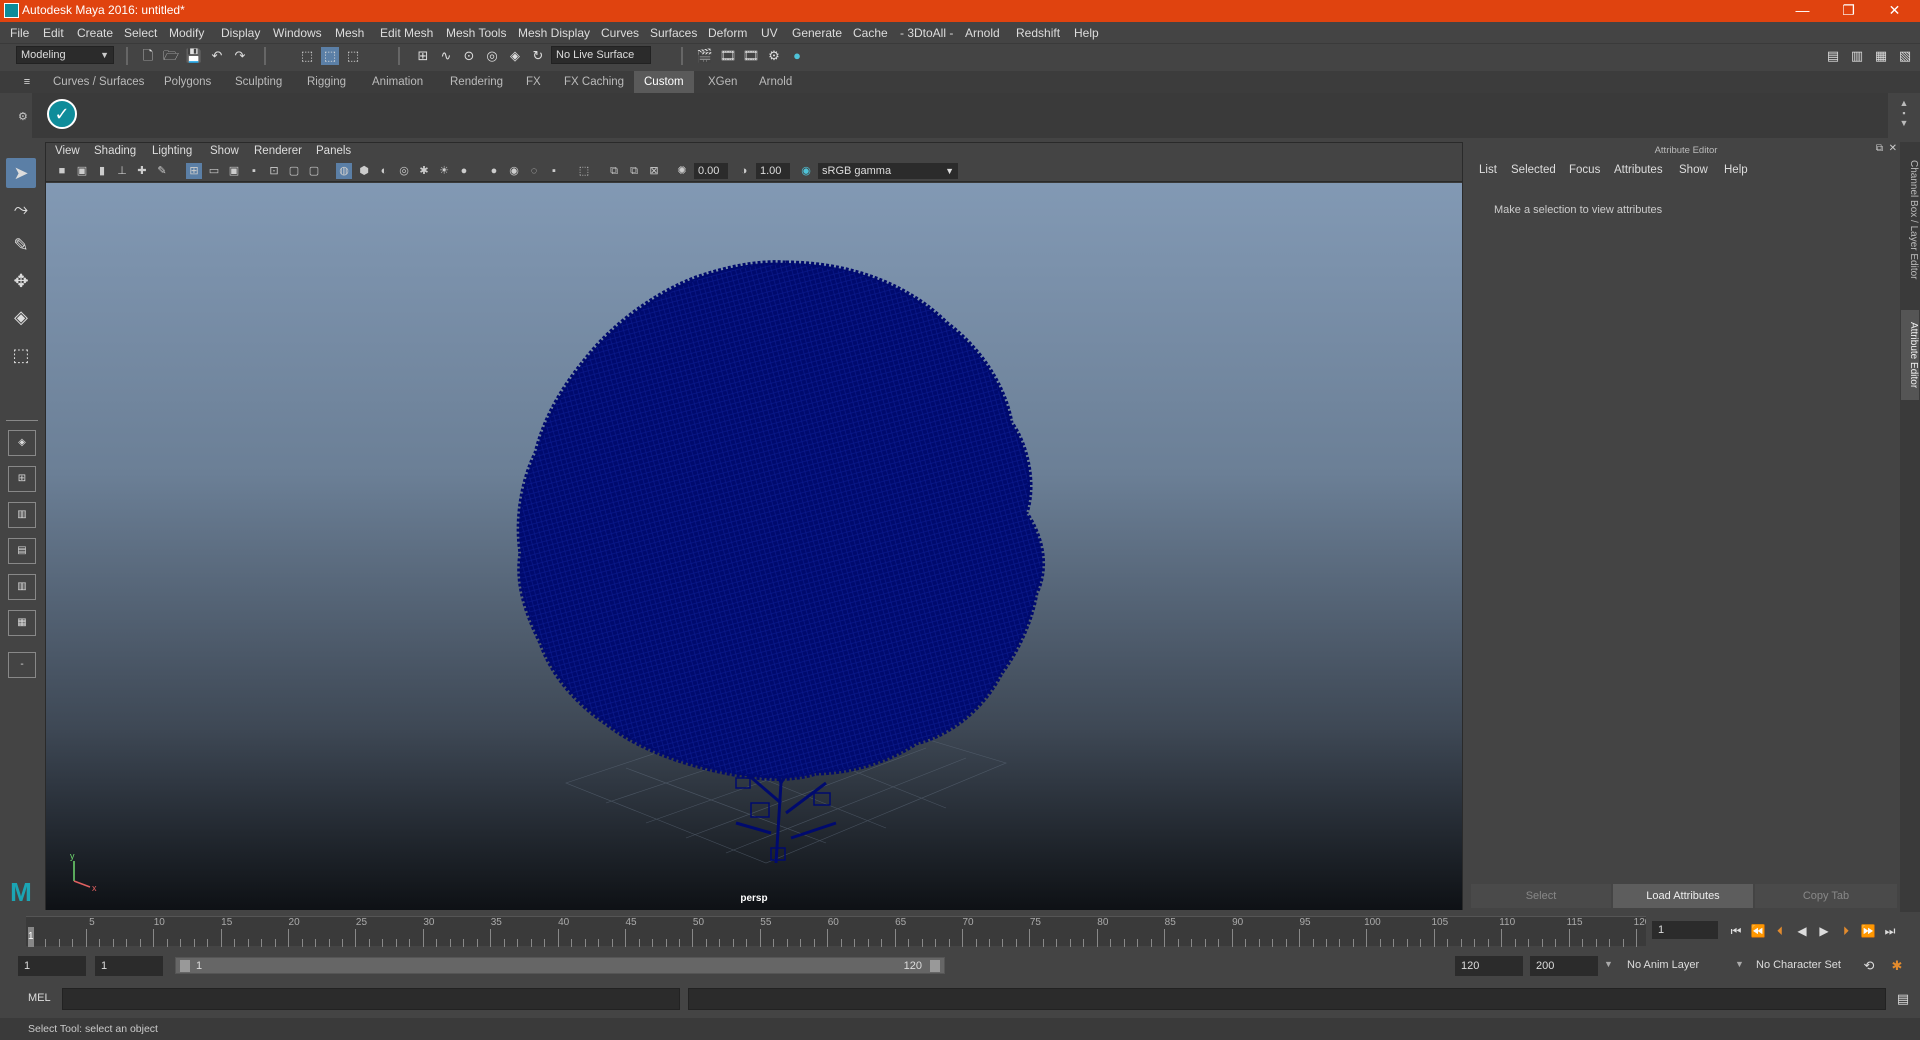 Image resolution: width=1920 pixels, height=1040 pixels. What do you see at coordinates (240, 33) in the screenshot?
I see `menu-display: Display` at bounding box center [240, 33].